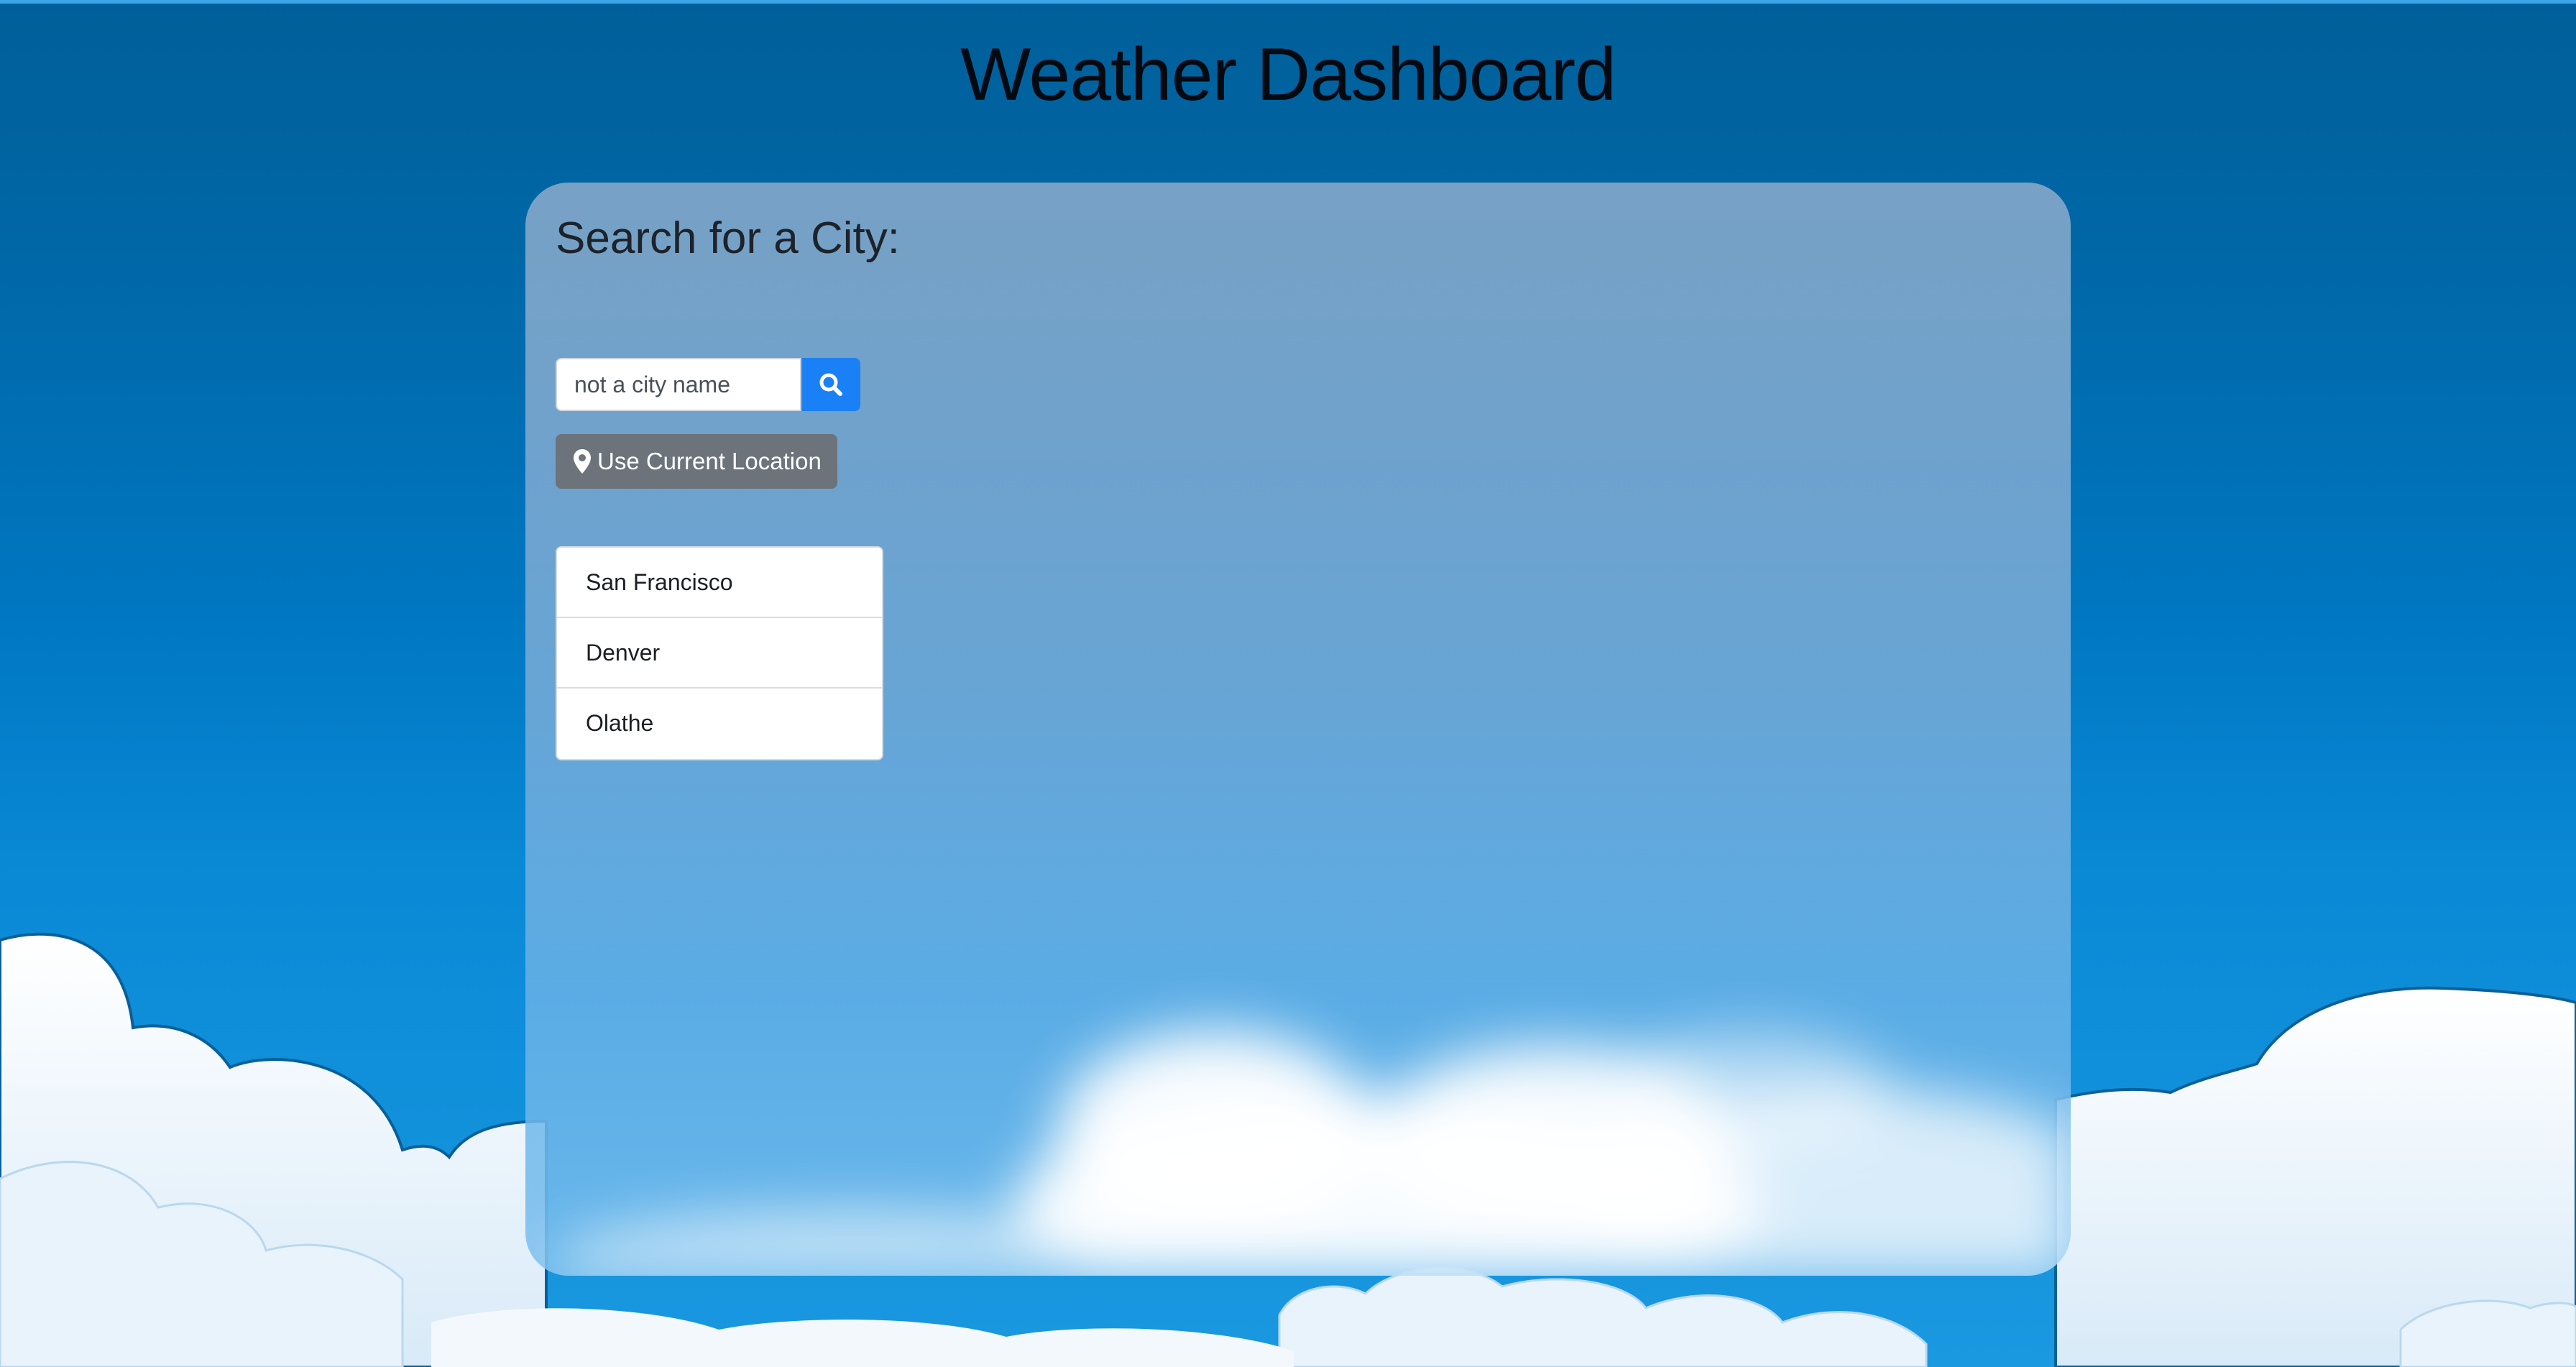 The image size is (2576, 1367). What do you see at coordinates (582, 461) in the screenshot?
I see `map-marker-icon` at bounding box center [582, 461].